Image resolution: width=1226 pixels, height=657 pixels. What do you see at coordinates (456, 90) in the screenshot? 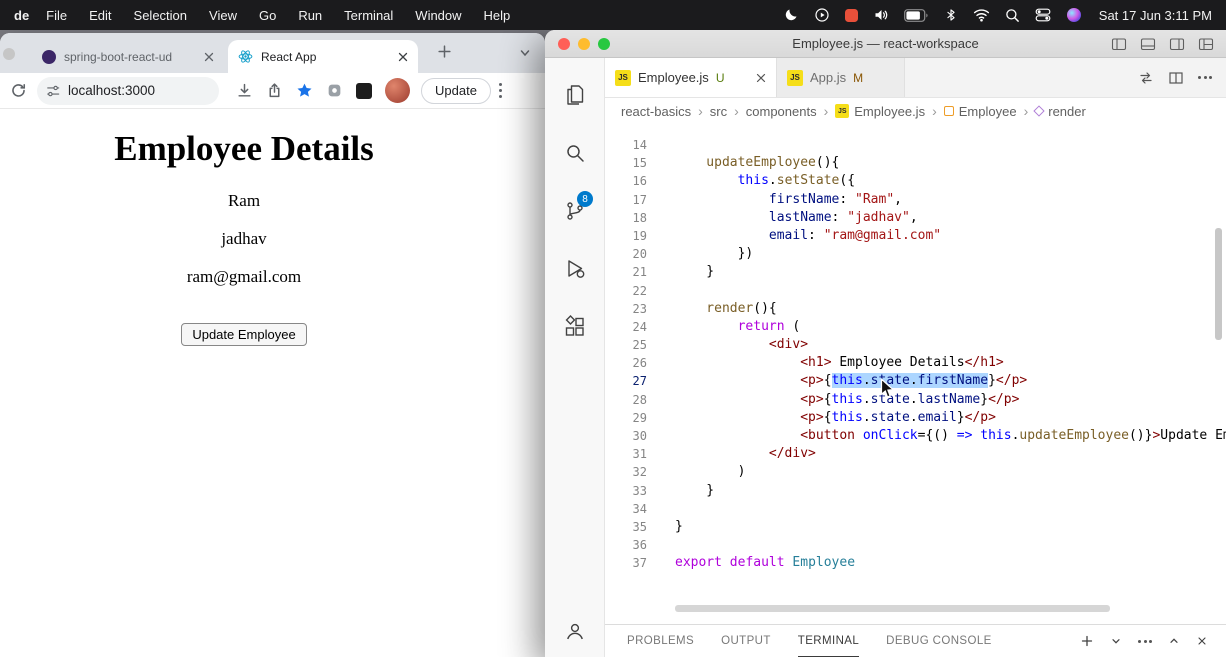
I see `update-browser-button: Update` at bounding box center [456, 90].